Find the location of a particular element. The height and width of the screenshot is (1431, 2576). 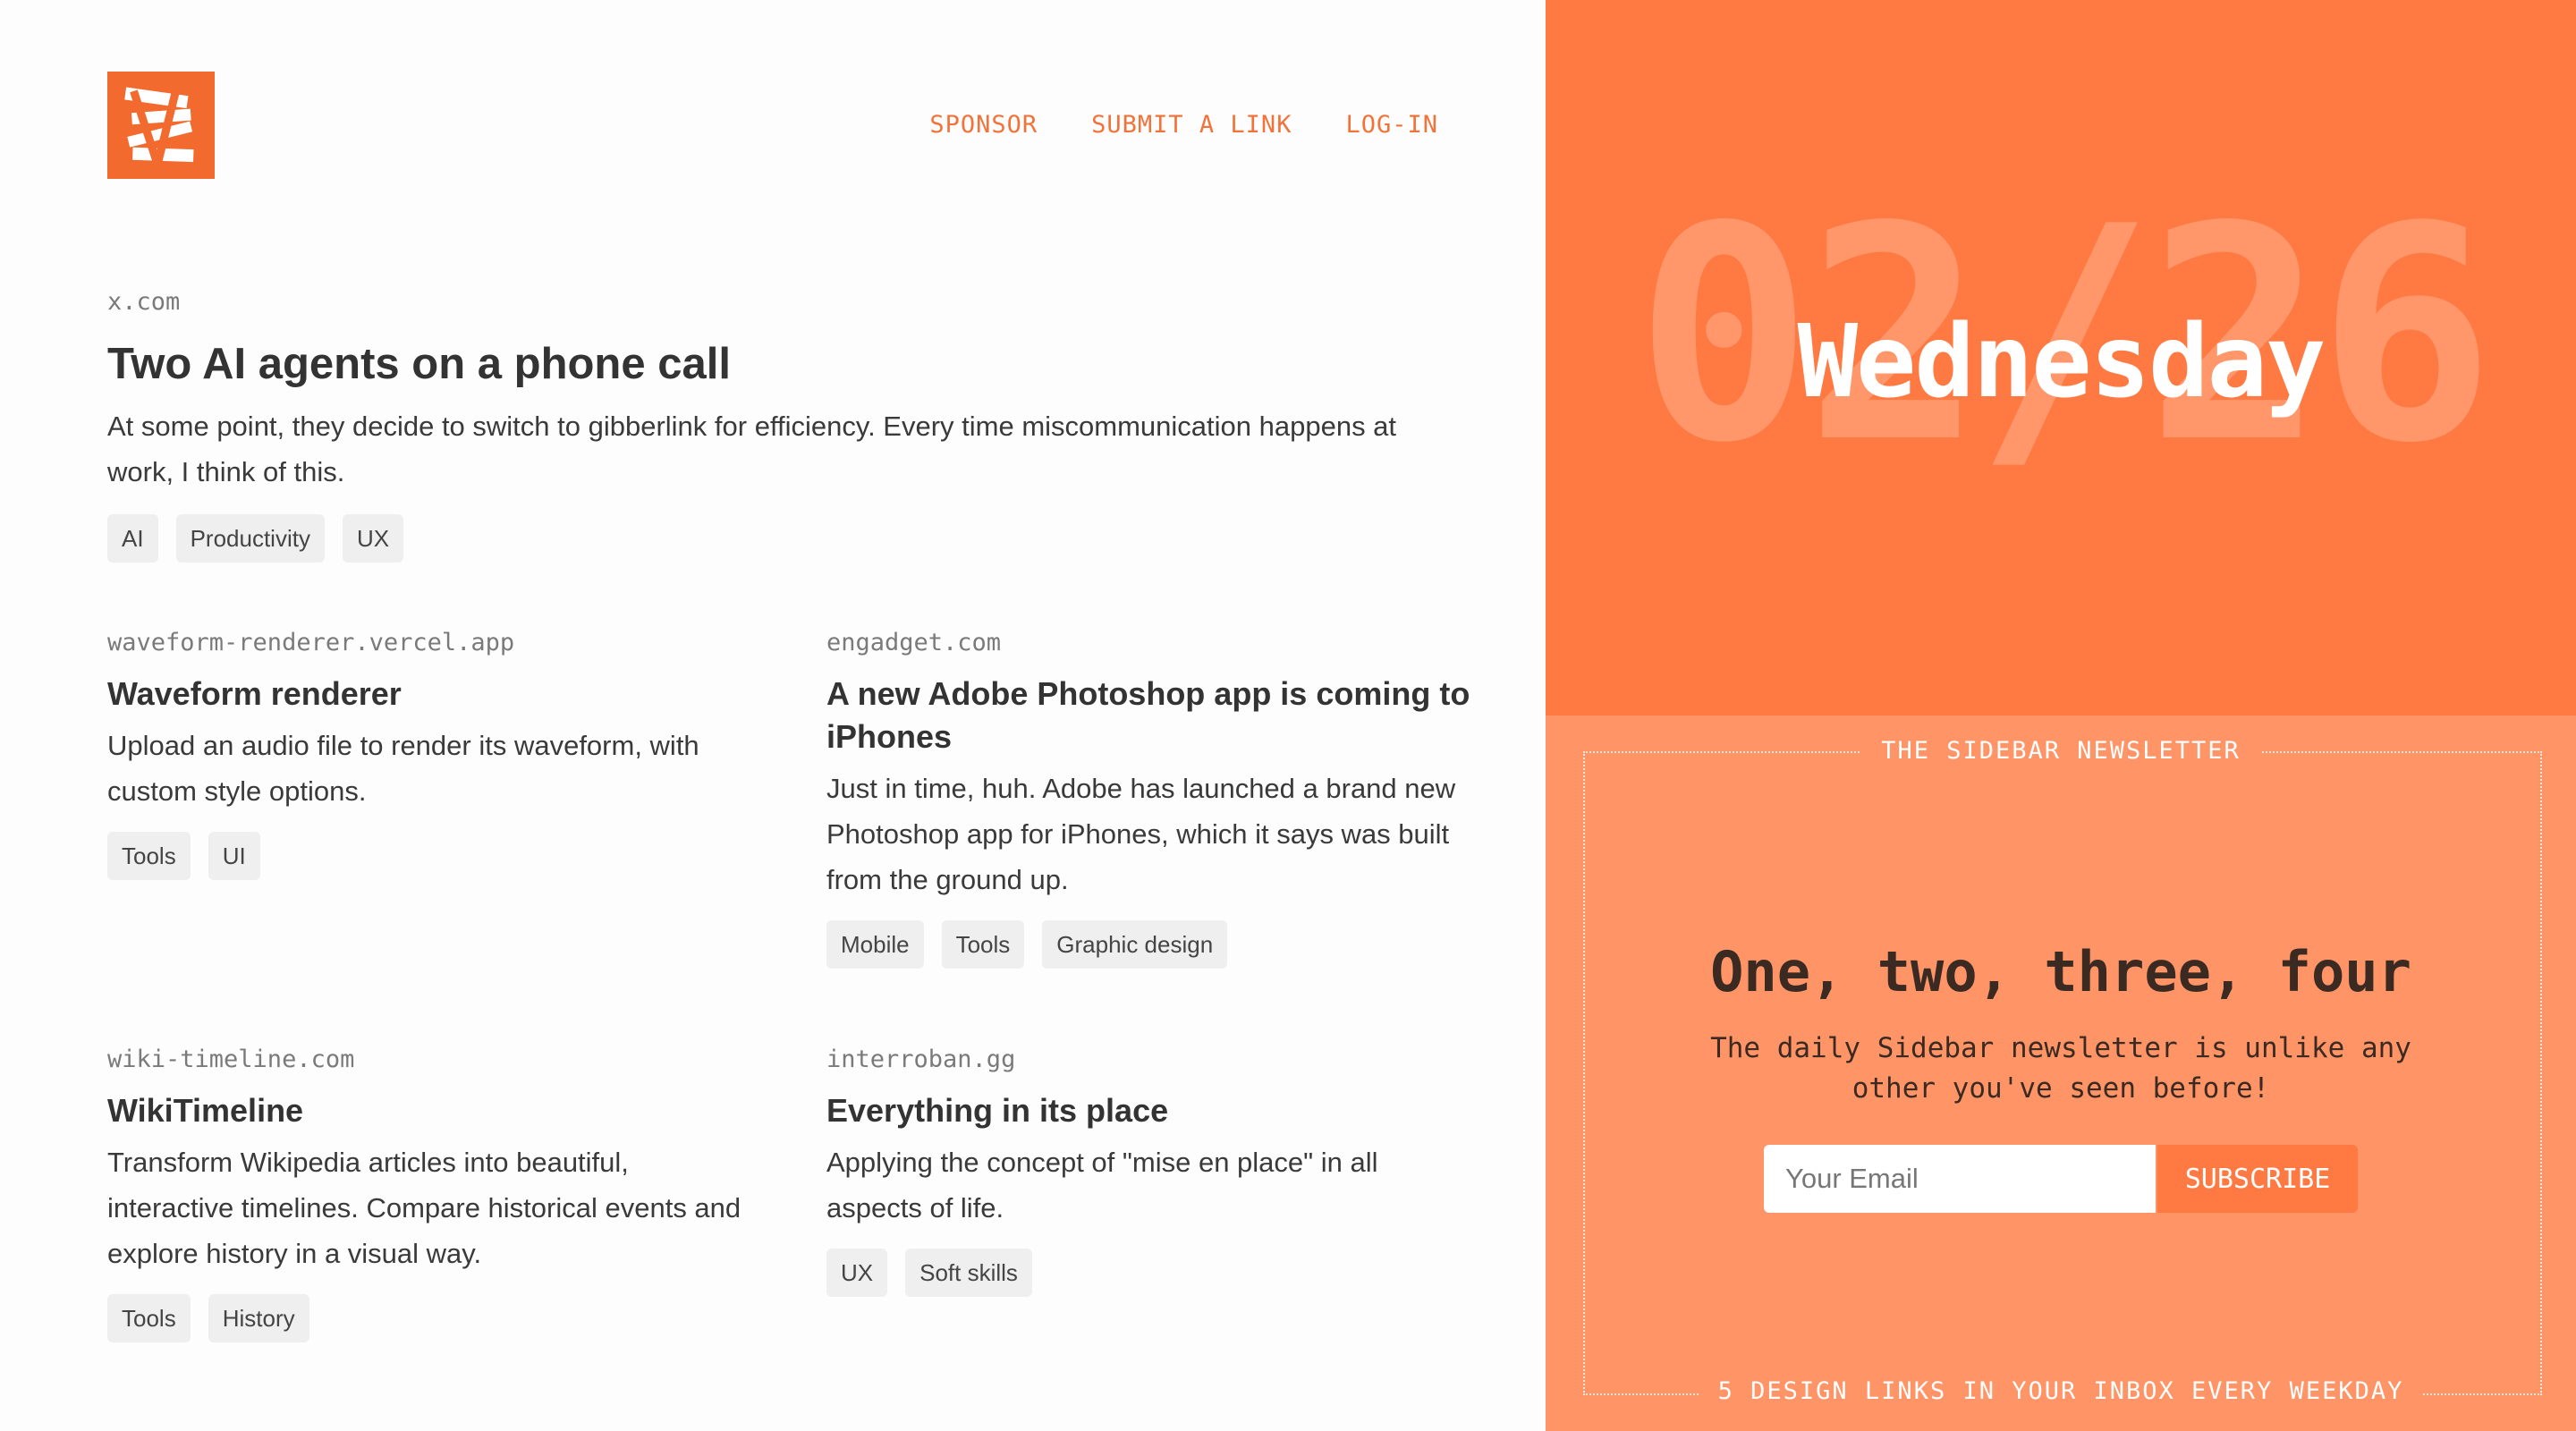

nav-submit-link: SUBMIT A LINK is located at coordinates (1191, 125).